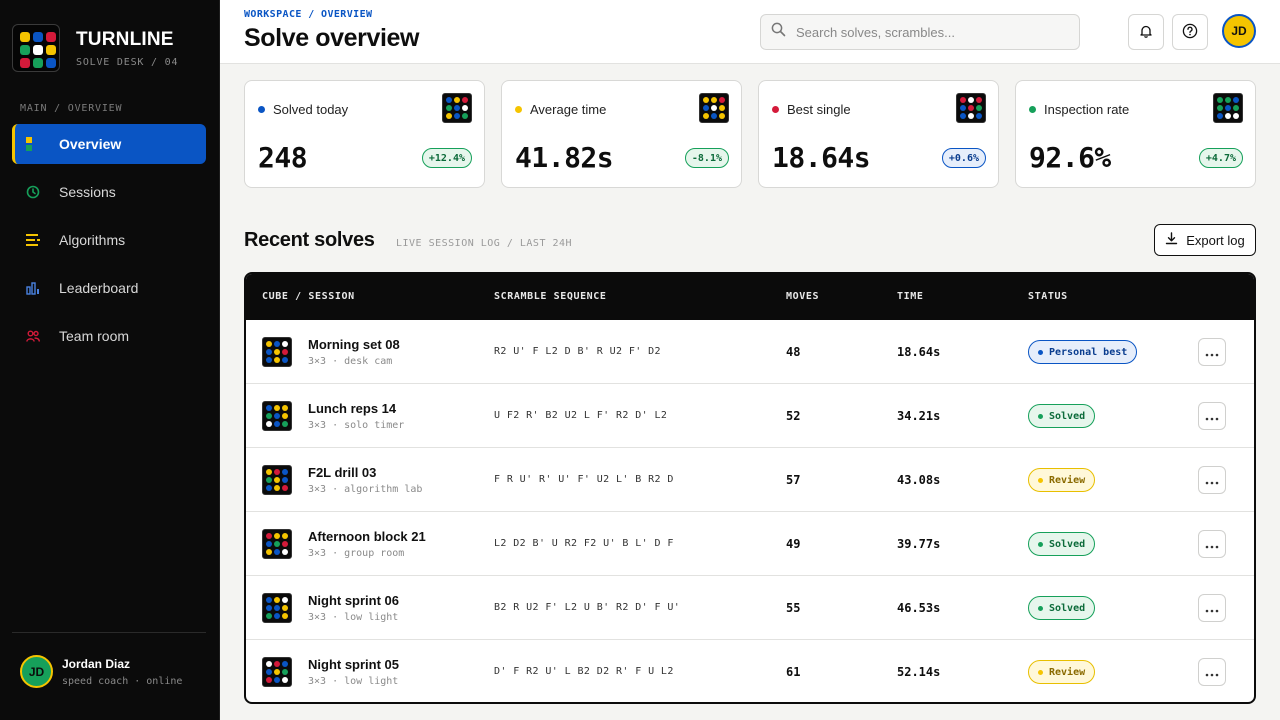 This screenshot has width=1280, height=720. I want to click on clock-icon, so click(33, 192).